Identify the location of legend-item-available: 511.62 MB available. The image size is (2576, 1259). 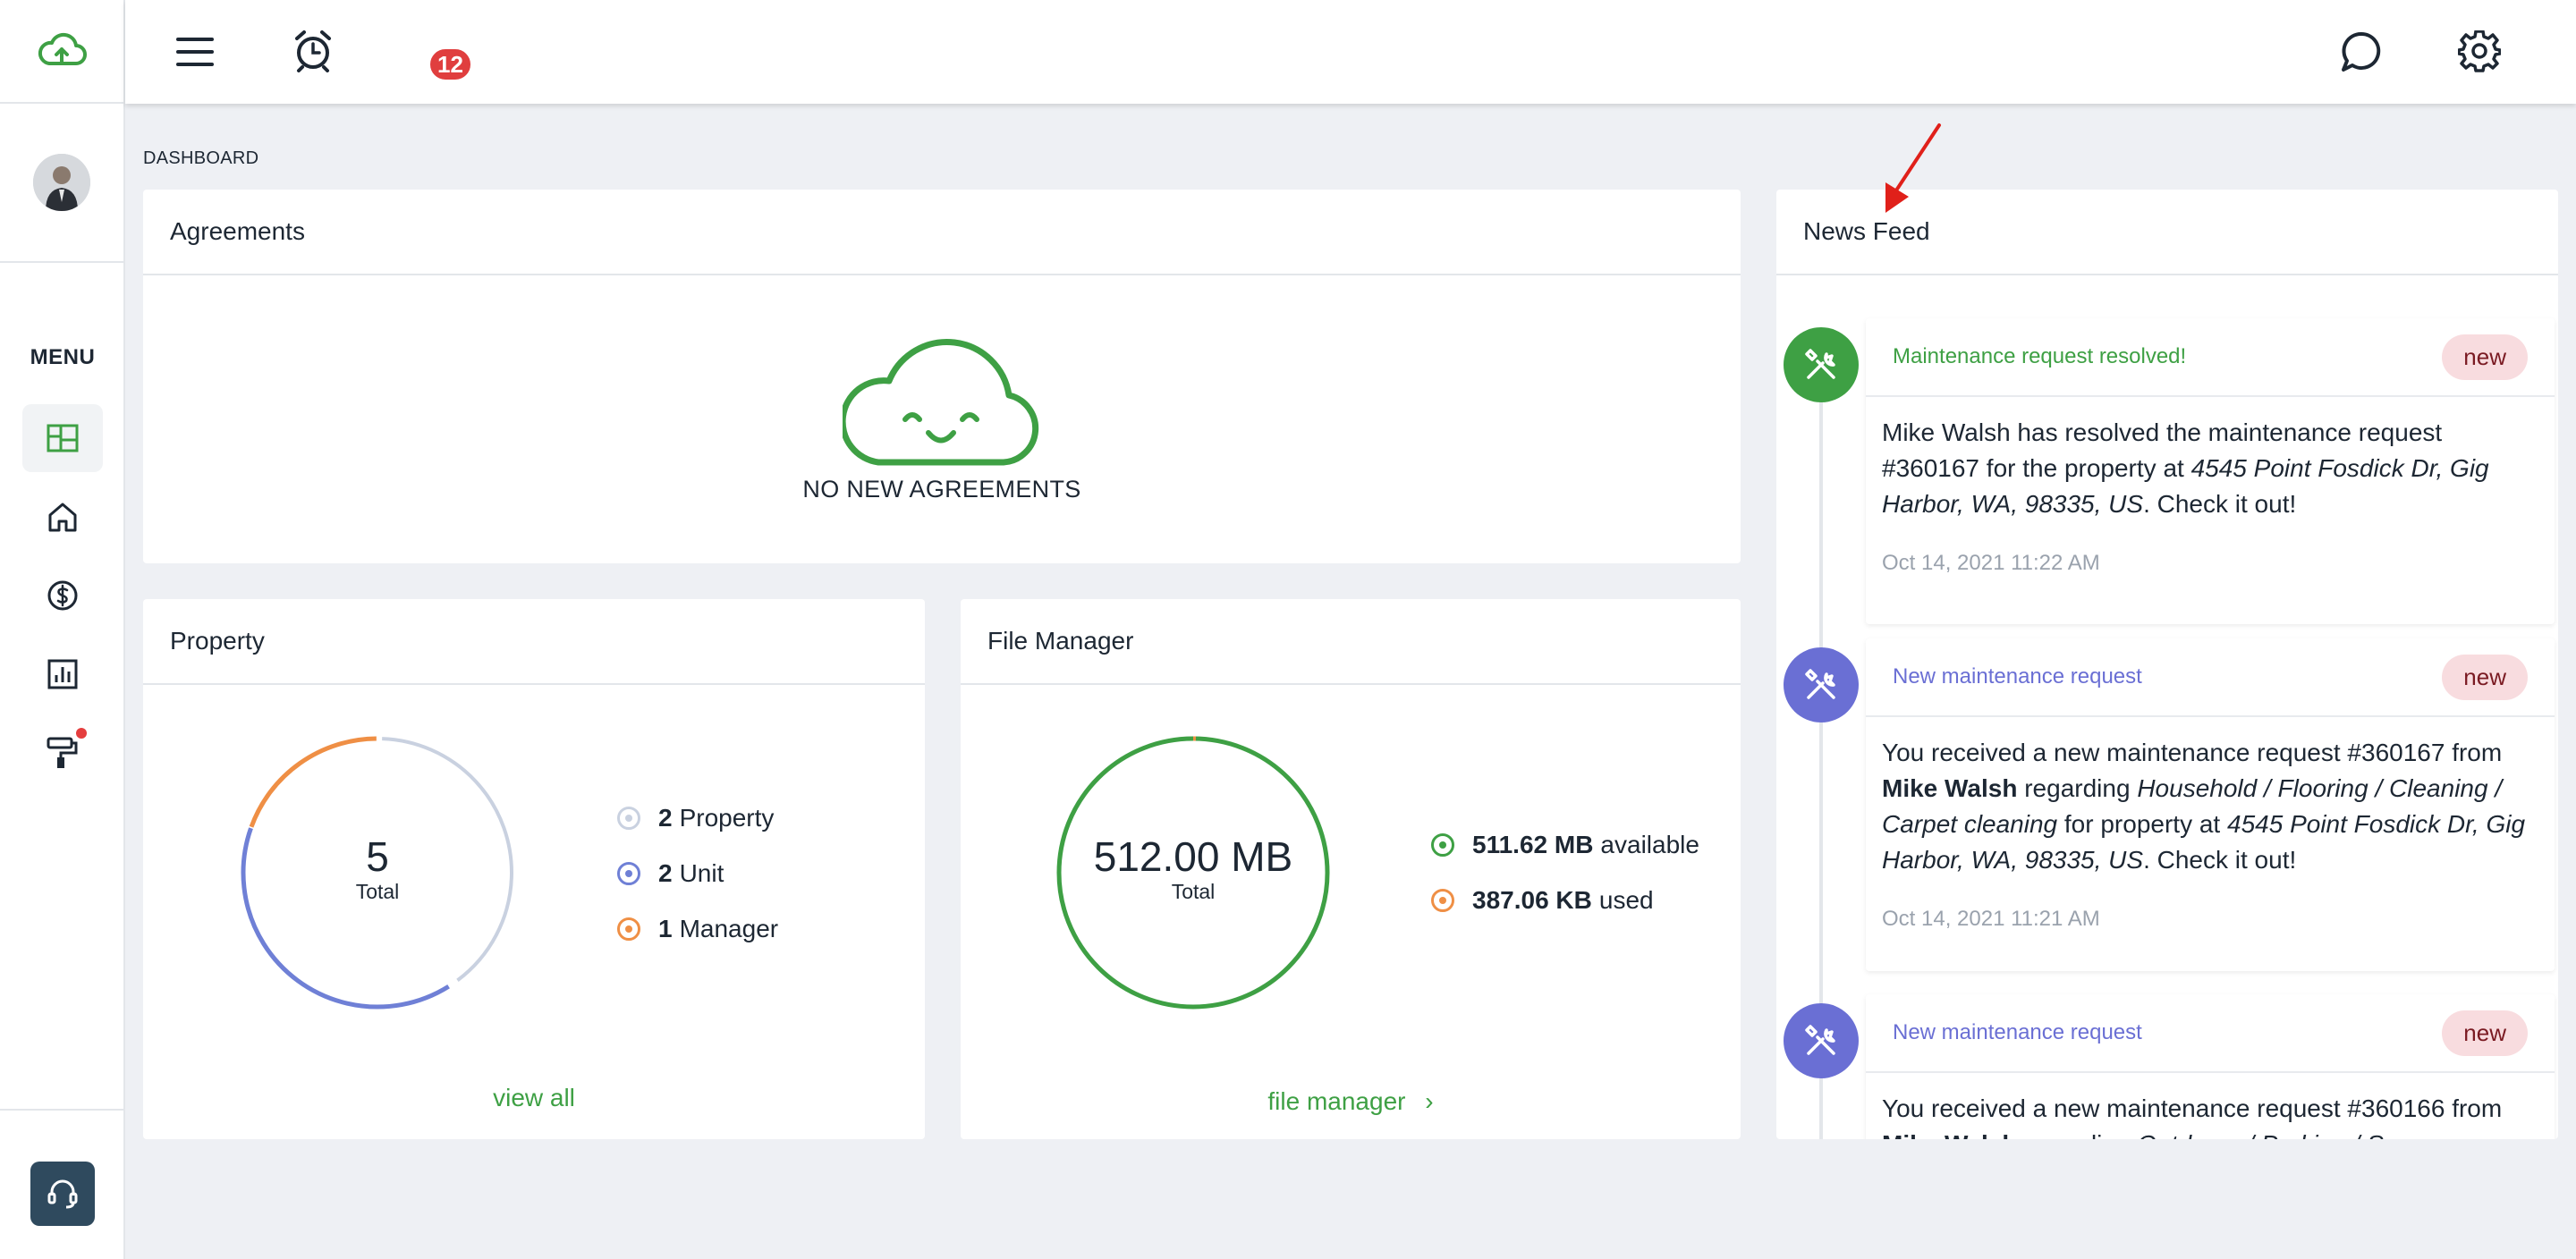
(1565, 845).